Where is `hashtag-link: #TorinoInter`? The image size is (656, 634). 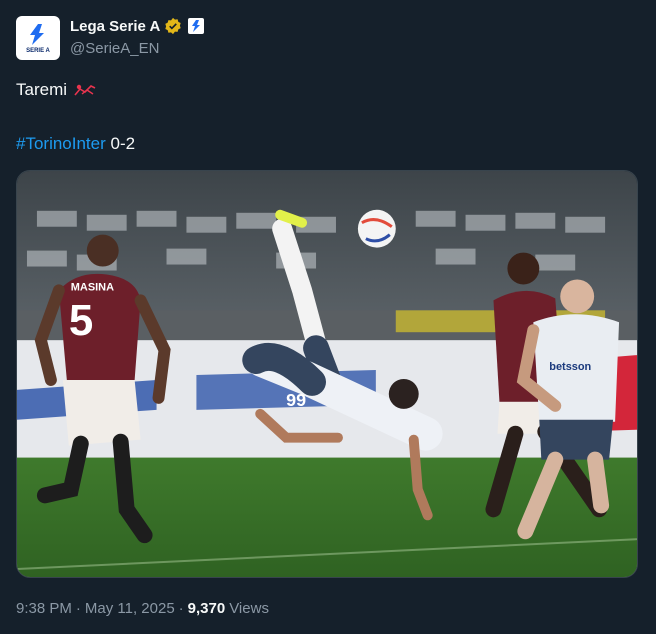
hashtag-link: #TorinoInter is located at coordinates (61, 143).